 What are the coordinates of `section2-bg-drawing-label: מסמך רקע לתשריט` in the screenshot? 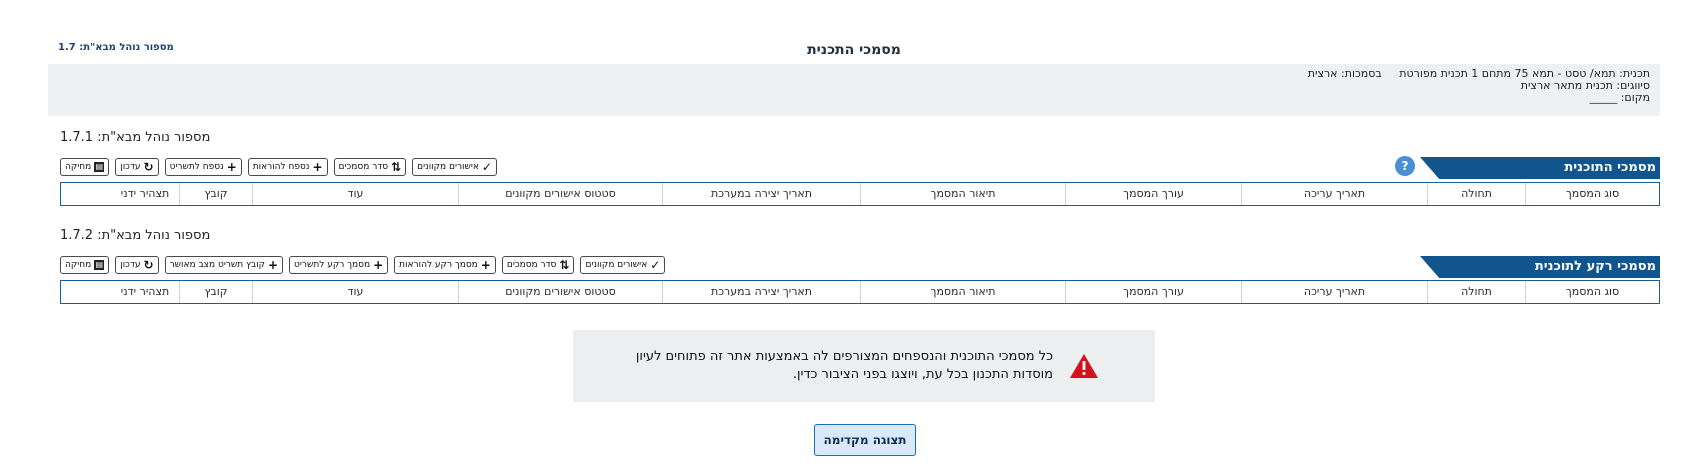 It's located at (332, 265).